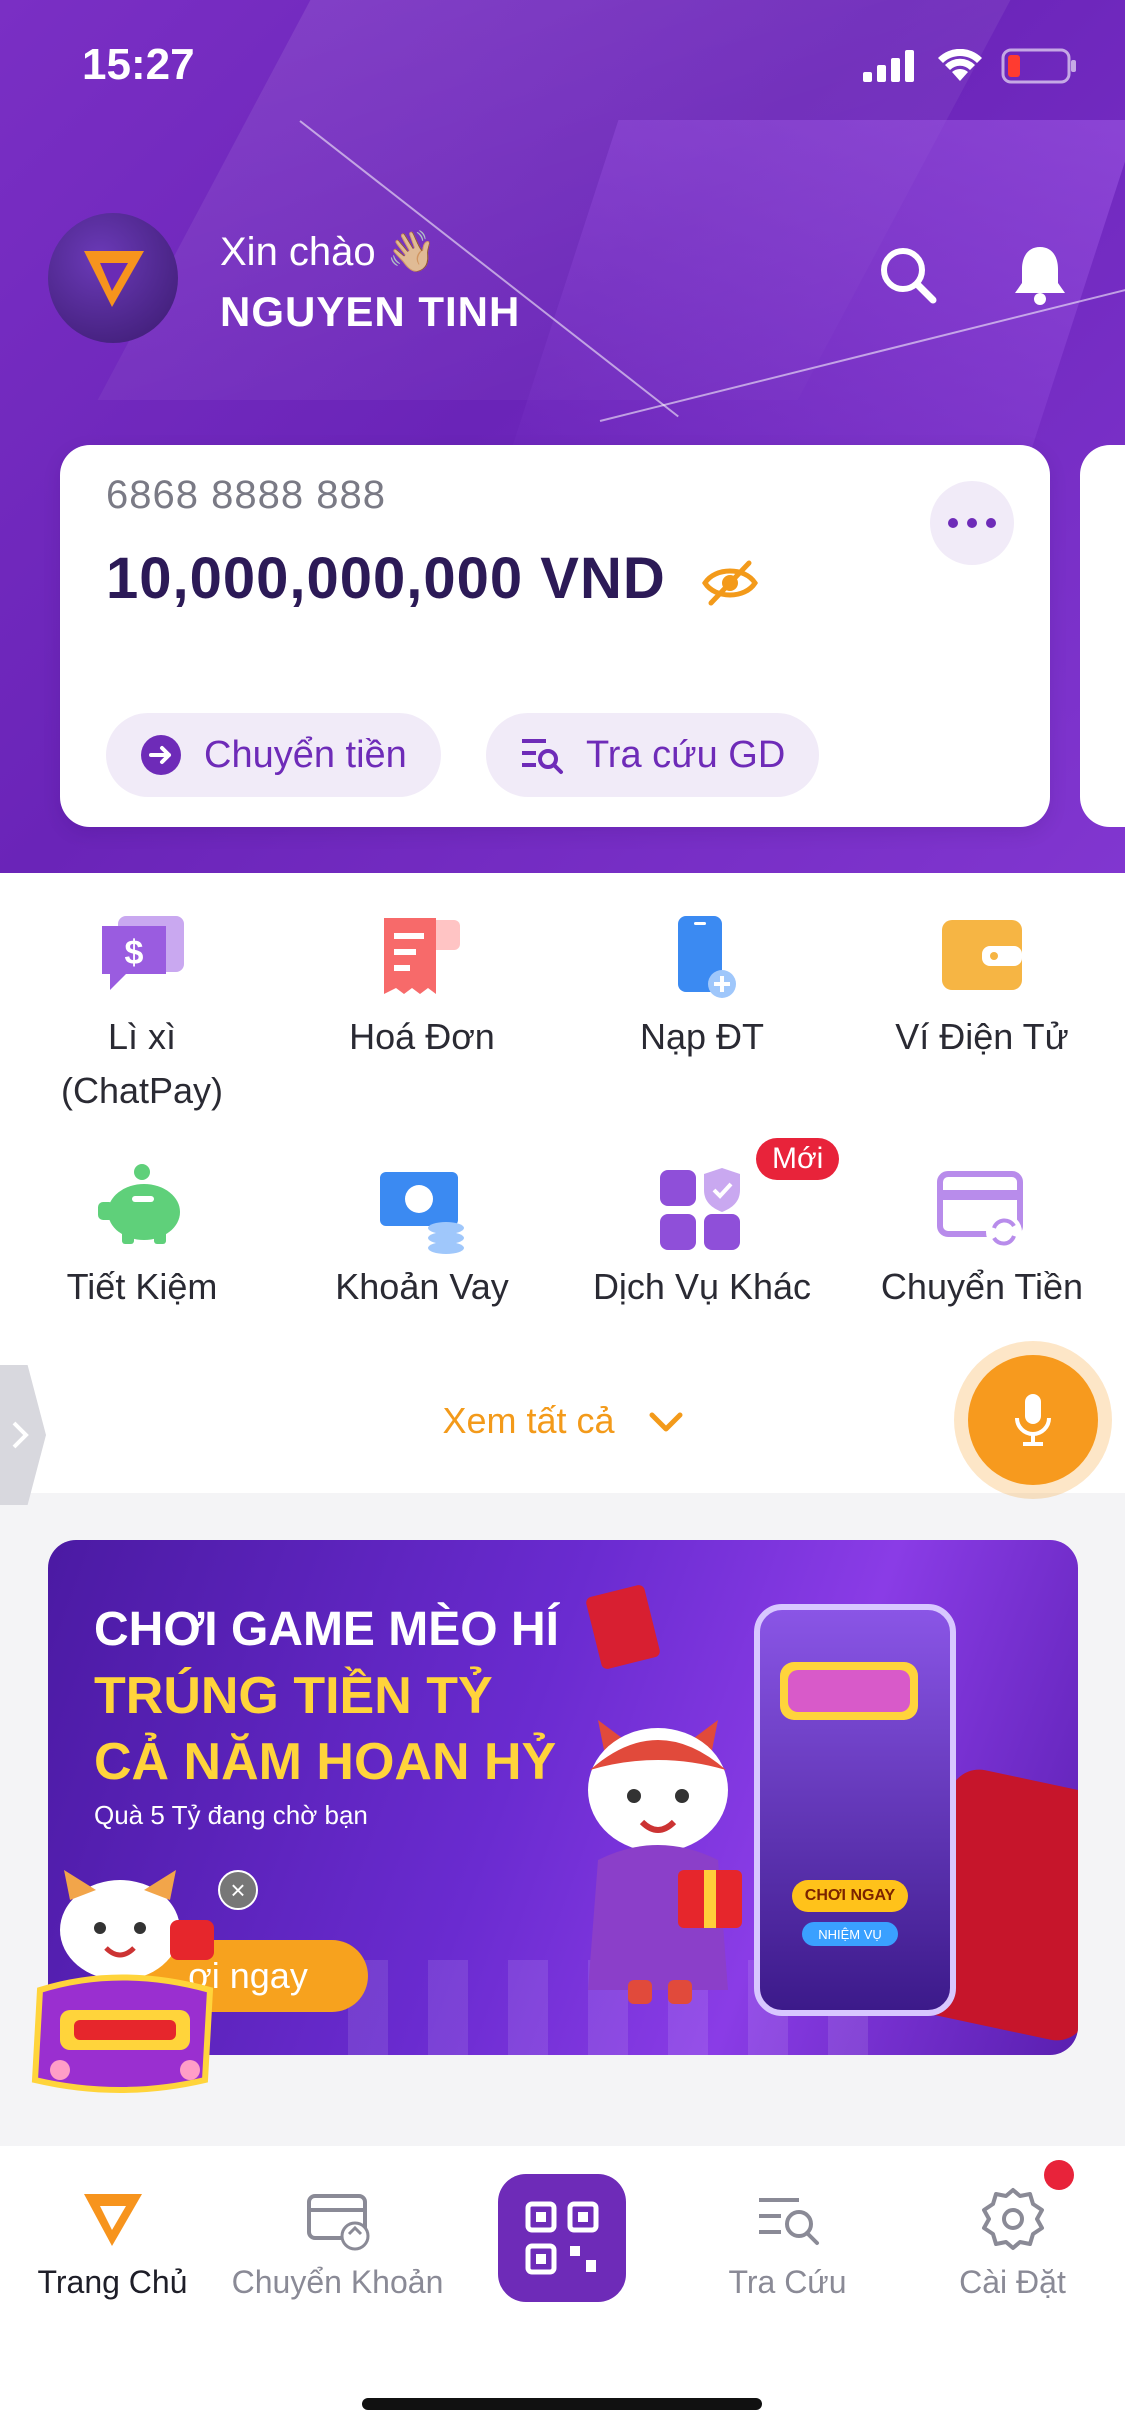 Image resolution: width=1125 pixels, height=2436 pixels. What do you see at coordinates (1038, 66) in the screenshot?
I see `battery-icon` at bounding box center [1038, 66].